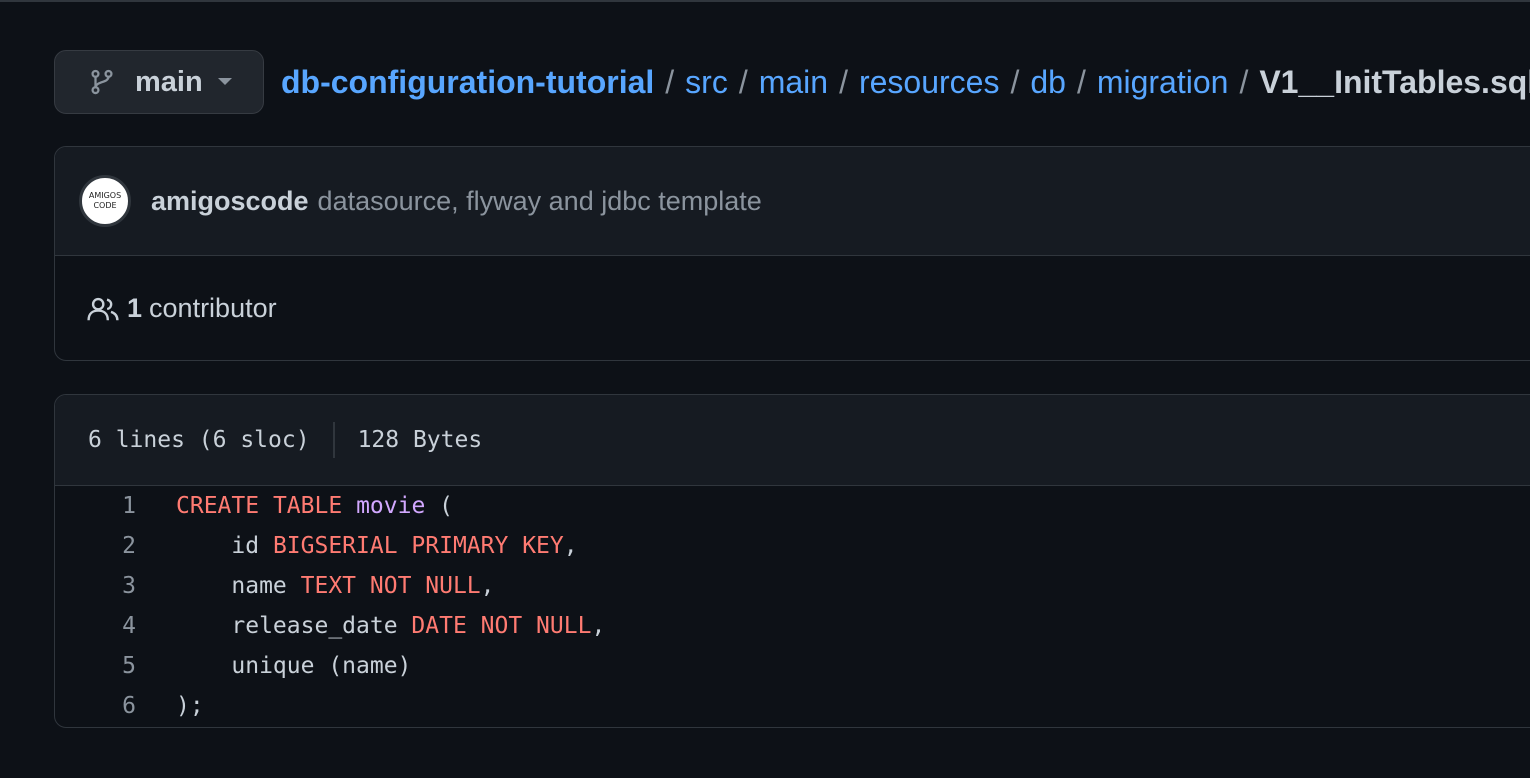 The width and height of the screenshot is (1530, 778). Describe the element at coordinates (792, 706) in the screenshot. I see `code-line: 6);` at that location.